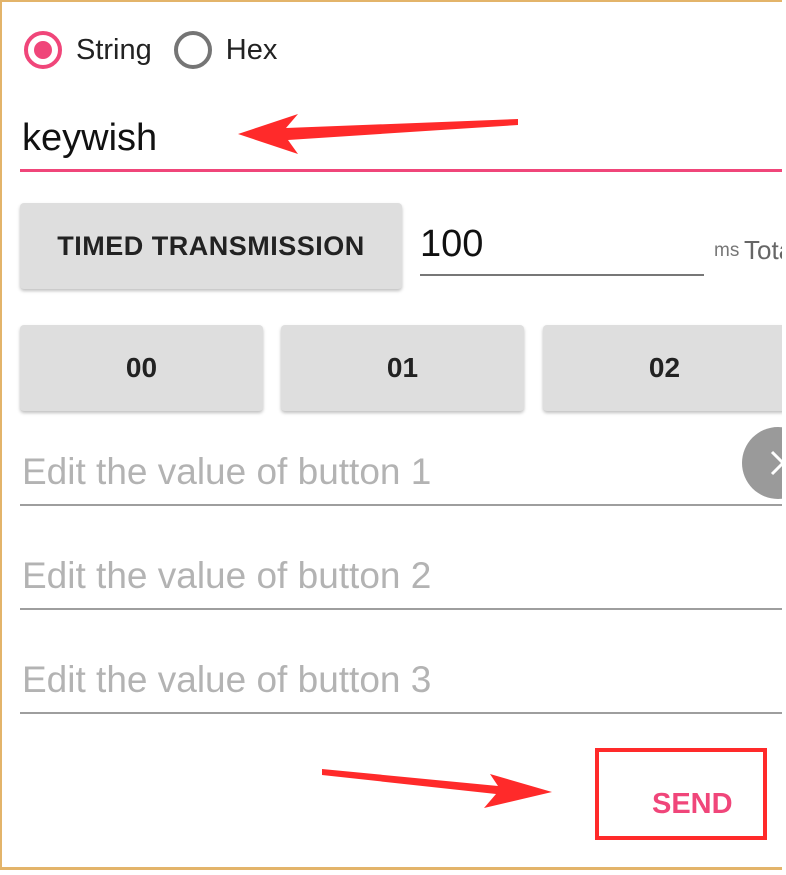 Image resolution: width=786 pixels, height=875 pixels. Describe the element at coordinates (662, 368) in the screenshot. I see `quick-button-02: 02` at that location.